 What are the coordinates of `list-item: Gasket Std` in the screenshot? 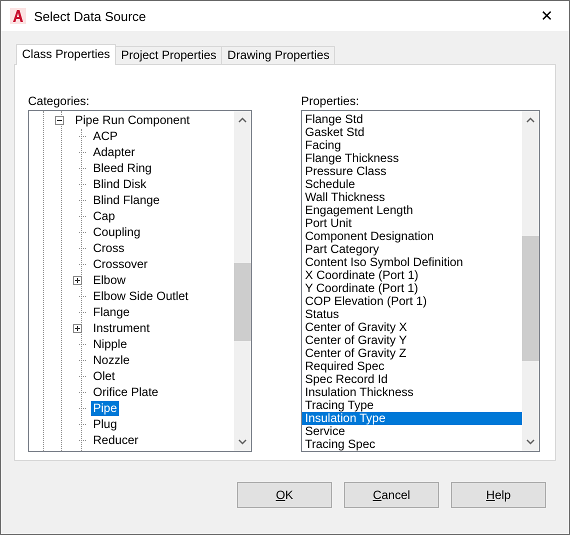 It's located at (412, 132).